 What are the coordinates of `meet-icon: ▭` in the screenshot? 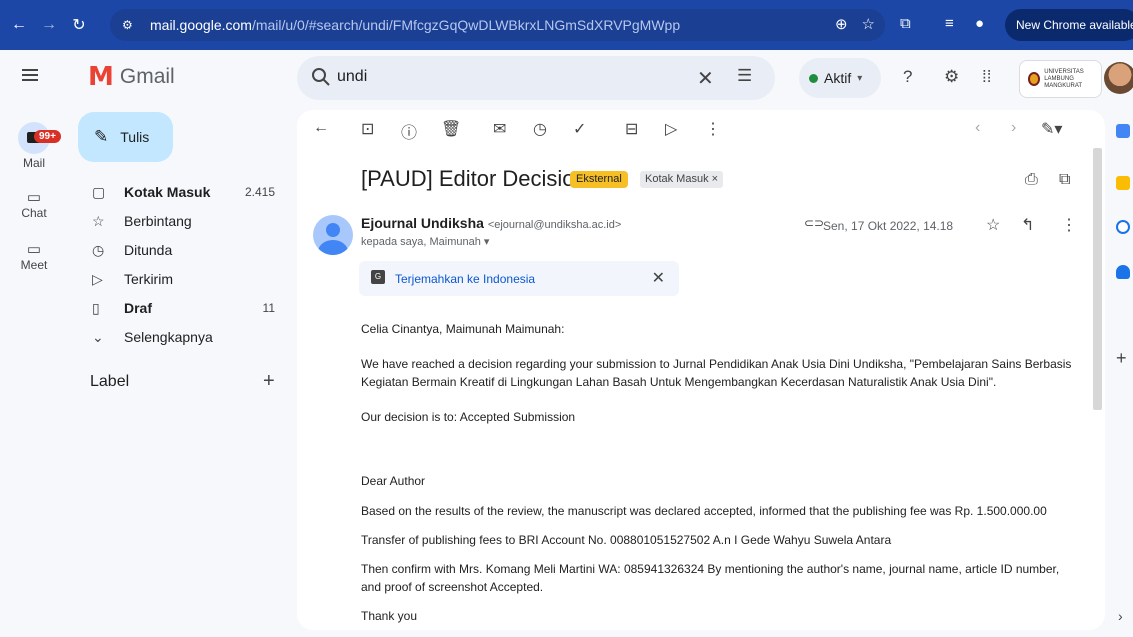 It's located at (34, 249).